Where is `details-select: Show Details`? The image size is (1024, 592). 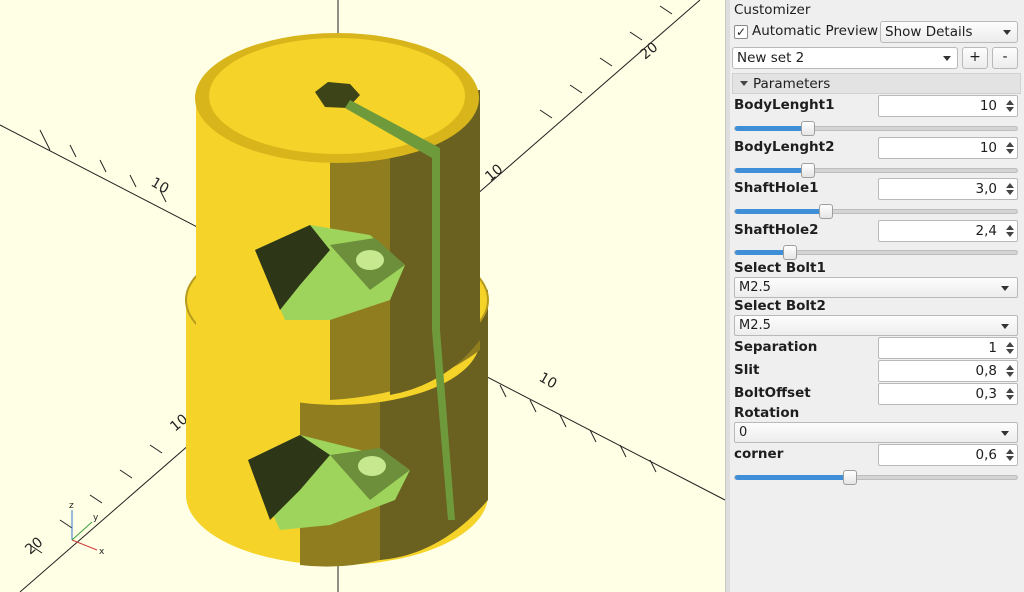 details-select: Show Details is located at coordinates (949, 32).